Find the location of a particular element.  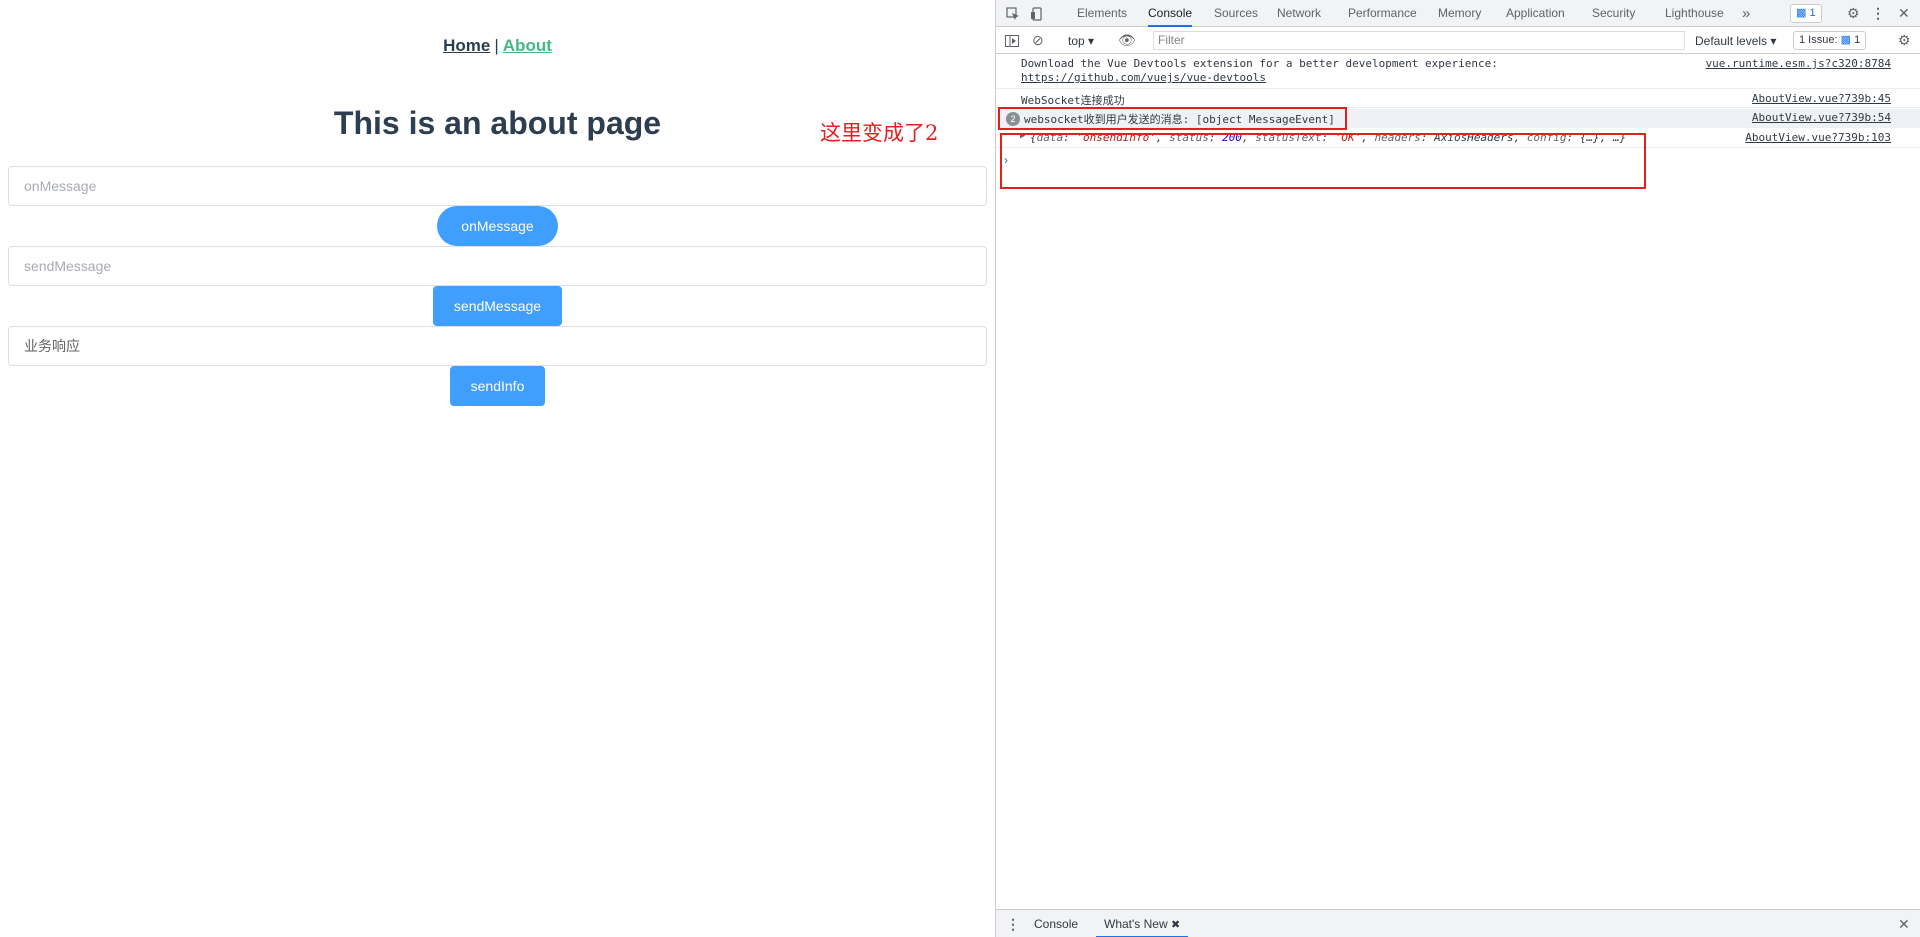

tab-application: Application is located at coordinates (1535, 13).